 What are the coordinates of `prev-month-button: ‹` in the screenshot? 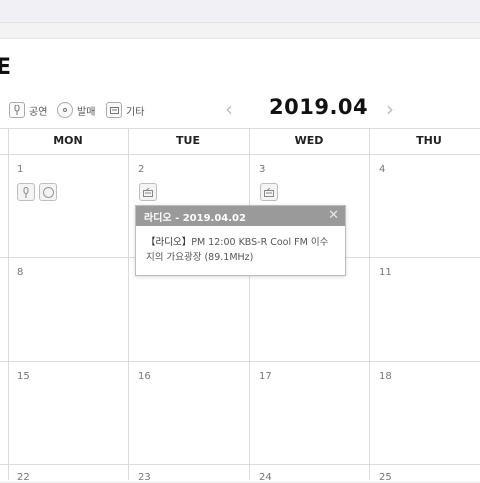 It's located at (229, 109).